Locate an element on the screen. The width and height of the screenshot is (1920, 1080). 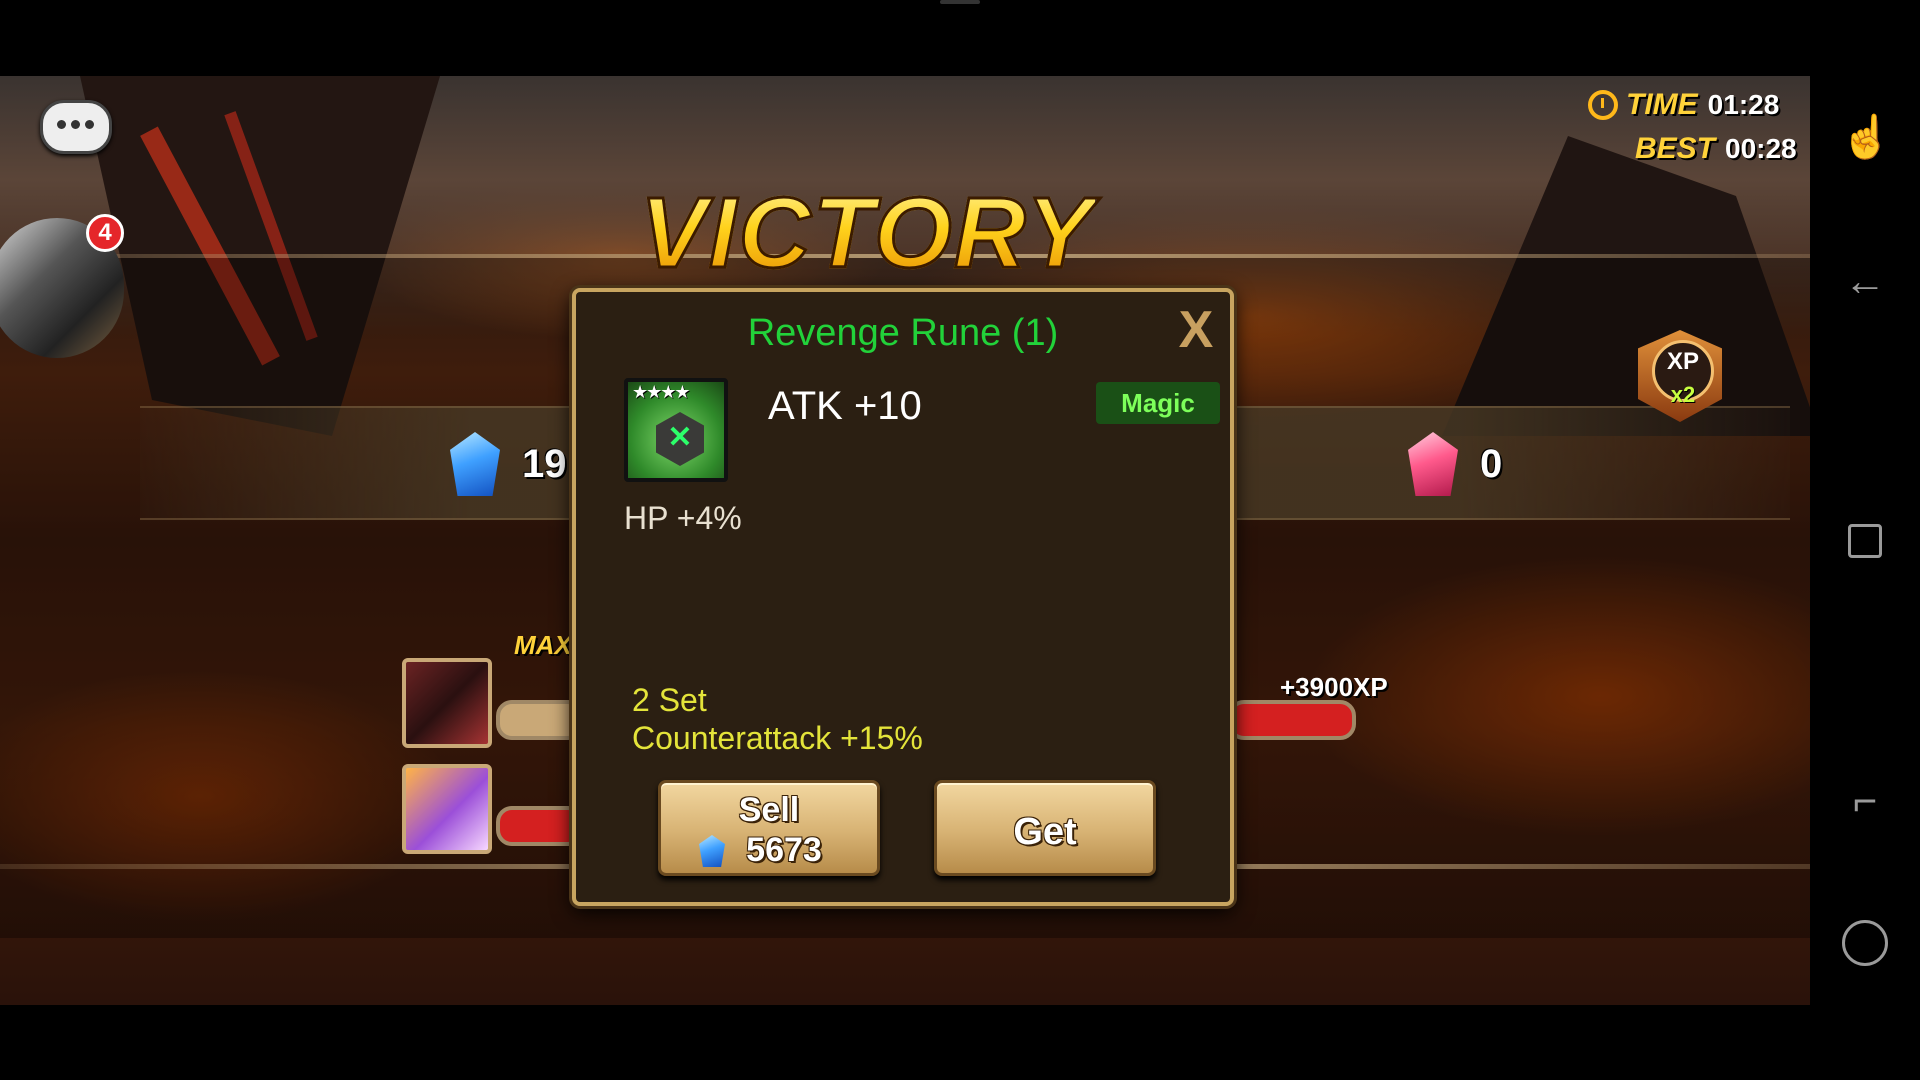
time-label: TIME is located at coordinates (1662, 104).